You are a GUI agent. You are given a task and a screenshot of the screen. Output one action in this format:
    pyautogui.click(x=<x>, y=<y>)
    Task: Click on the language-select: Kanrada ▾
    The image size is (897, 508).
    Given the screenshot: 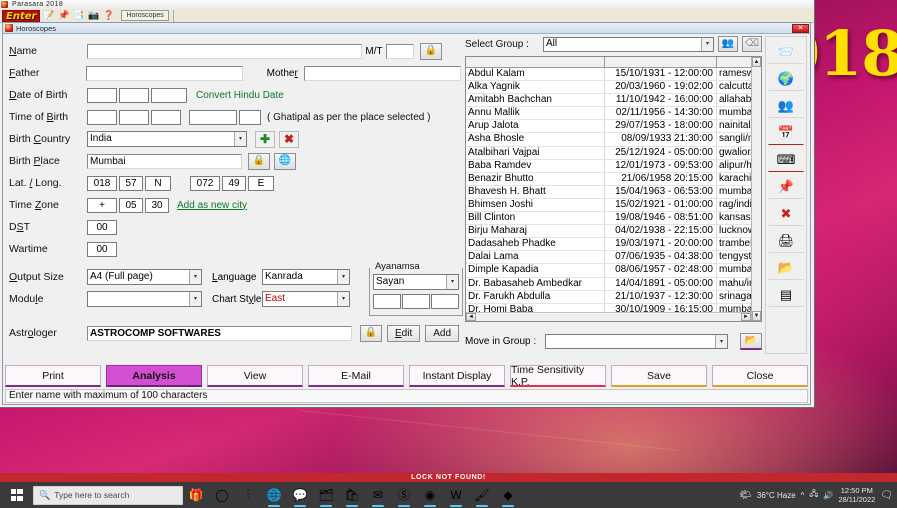 What is the action you would take?
    pyautogui.click(x=306, y=277)
    